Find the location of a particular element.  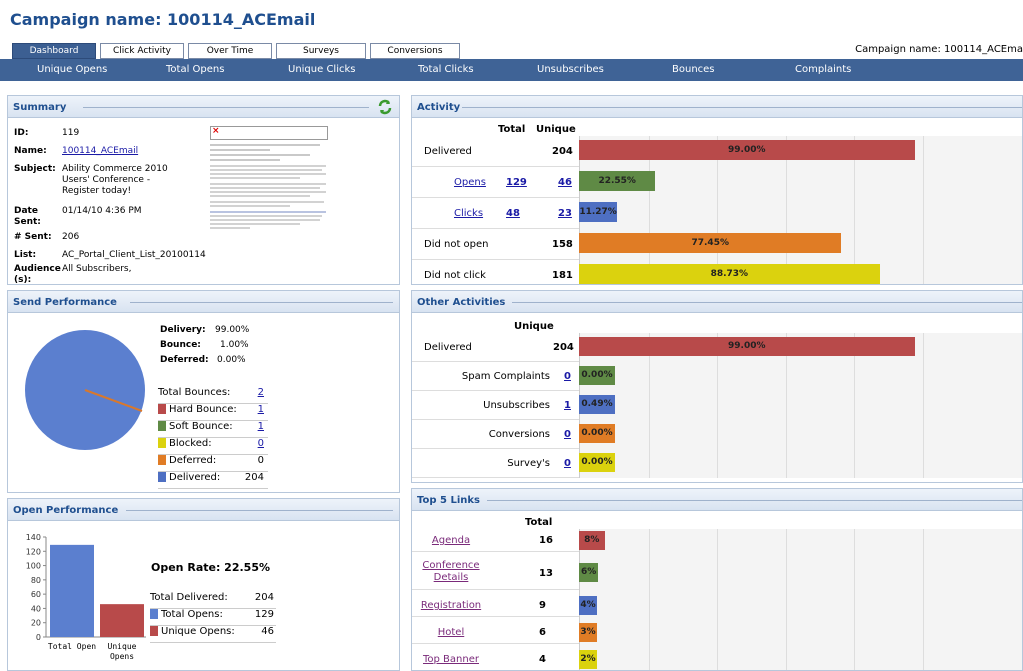

y-tick-label: 40 is located at coordinates (36, 608).